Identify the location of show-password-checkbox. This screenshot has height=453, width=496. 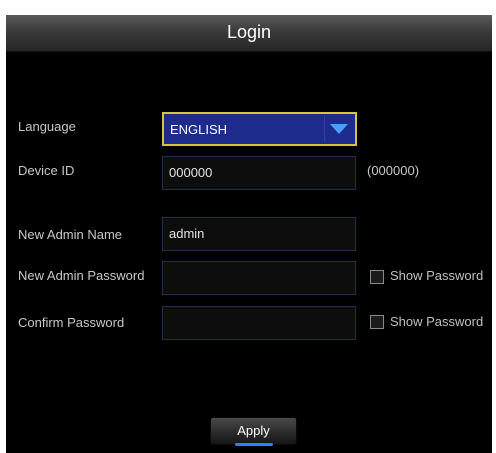
(377, 277).